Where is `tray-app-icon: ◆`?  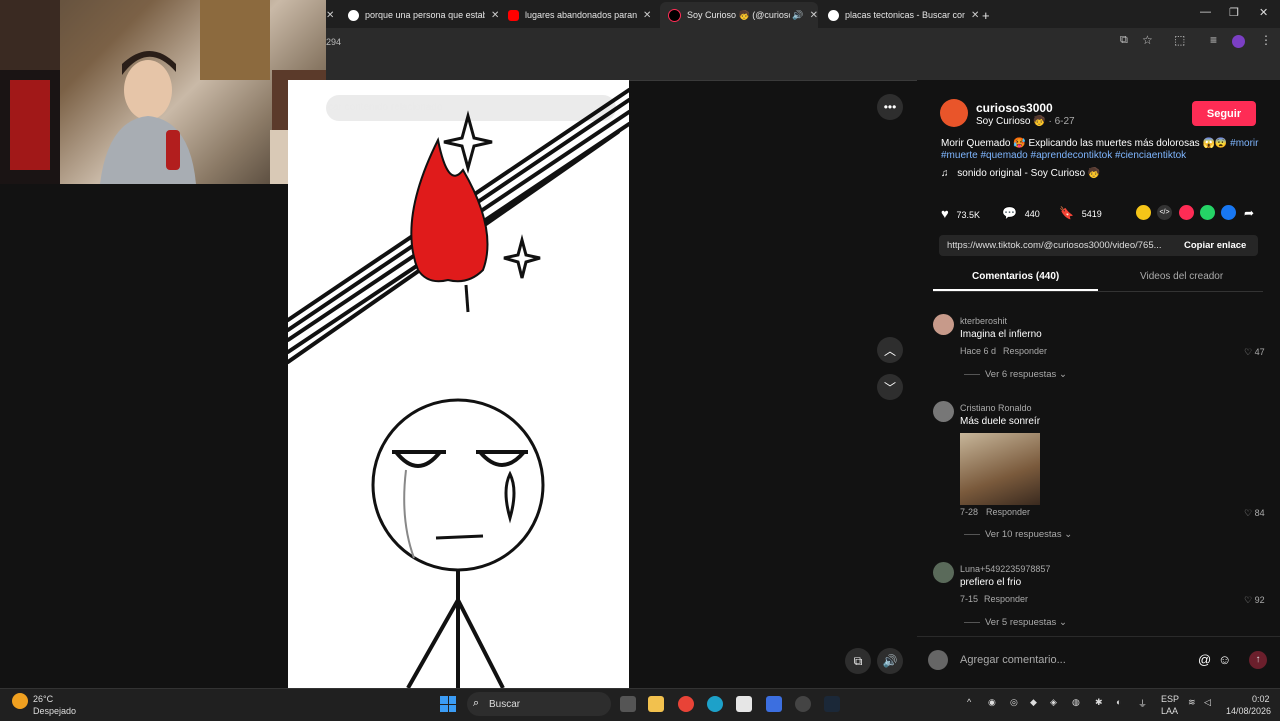 tray-app-icon: ◆ is located at coordinates (1033, 702).